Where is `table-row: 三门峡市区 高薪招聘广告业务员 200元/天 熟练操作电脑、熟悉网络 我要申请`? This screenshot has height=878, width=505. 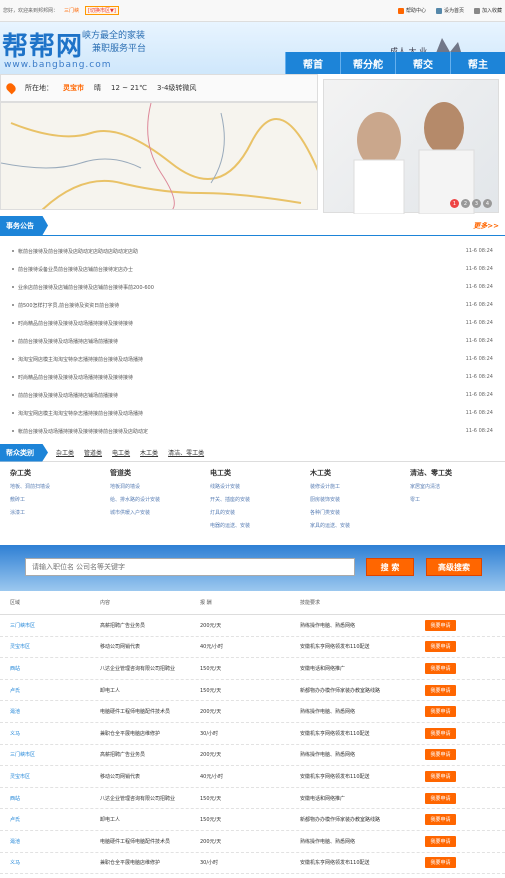 table-row: 三门峡市区 高薪招聘广告业务员 200元/天 熟练操作电脑、熟悉网络 我要申请 is located at coordinates (252, 626).